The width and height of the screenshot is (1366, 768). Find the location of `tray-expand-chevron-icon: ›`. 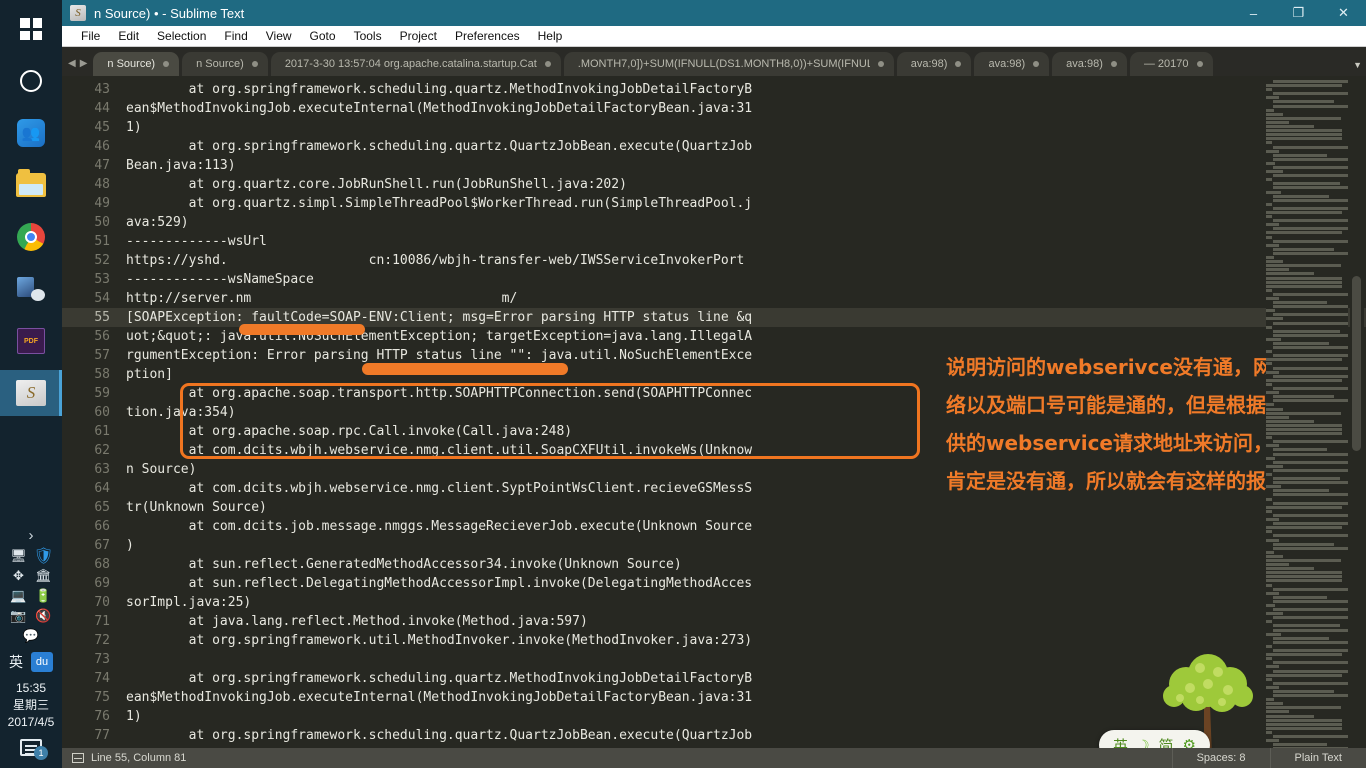

tray-expand-chevron-icon: › is located at coordinates (31, 534).